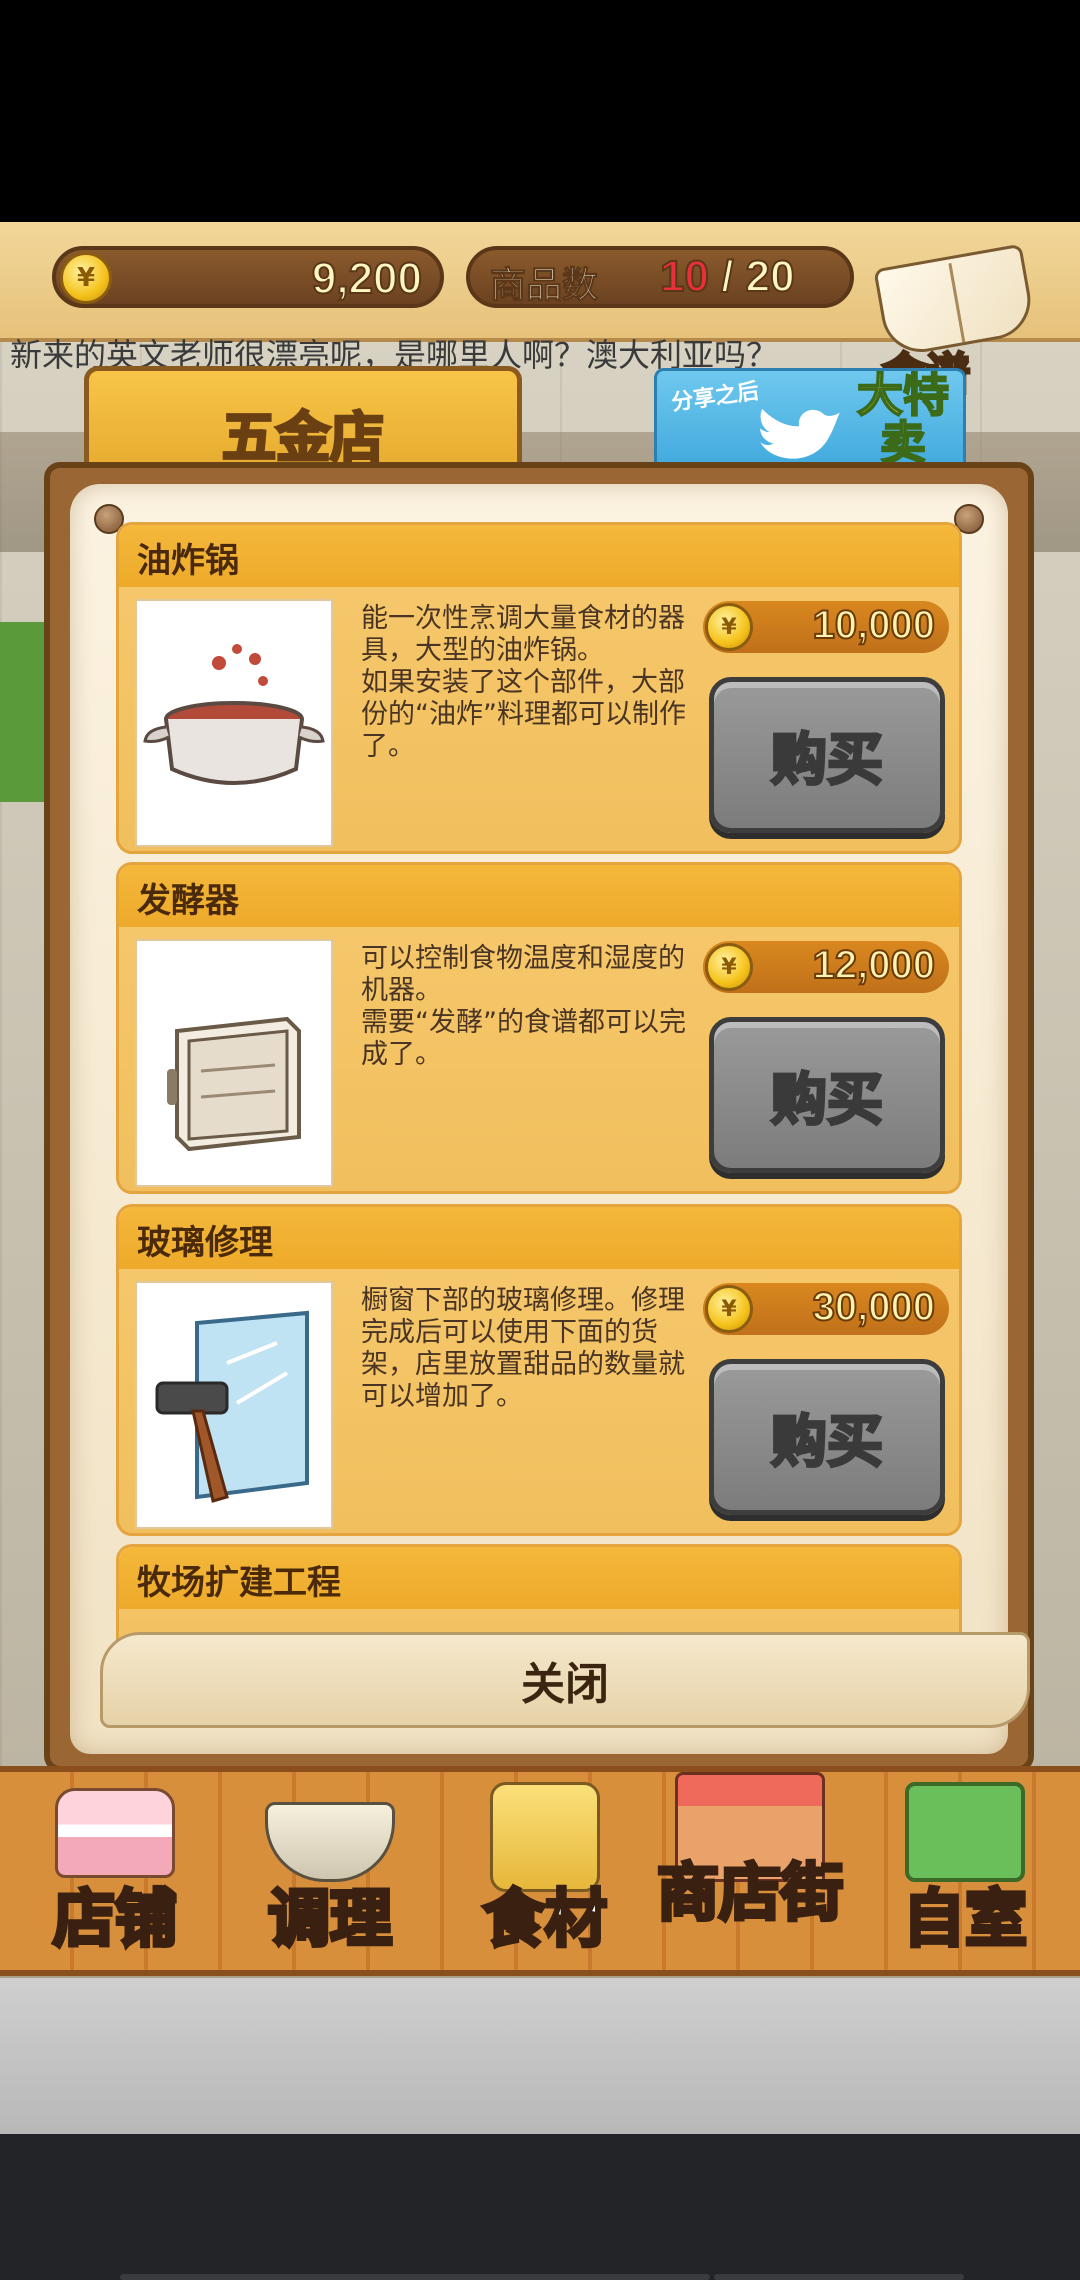 Image resolution: width=1080 pixels, height=2280 pixels. I want to click on share-sale-button: 分享之后 大特卖 开始, so click(810, 422).